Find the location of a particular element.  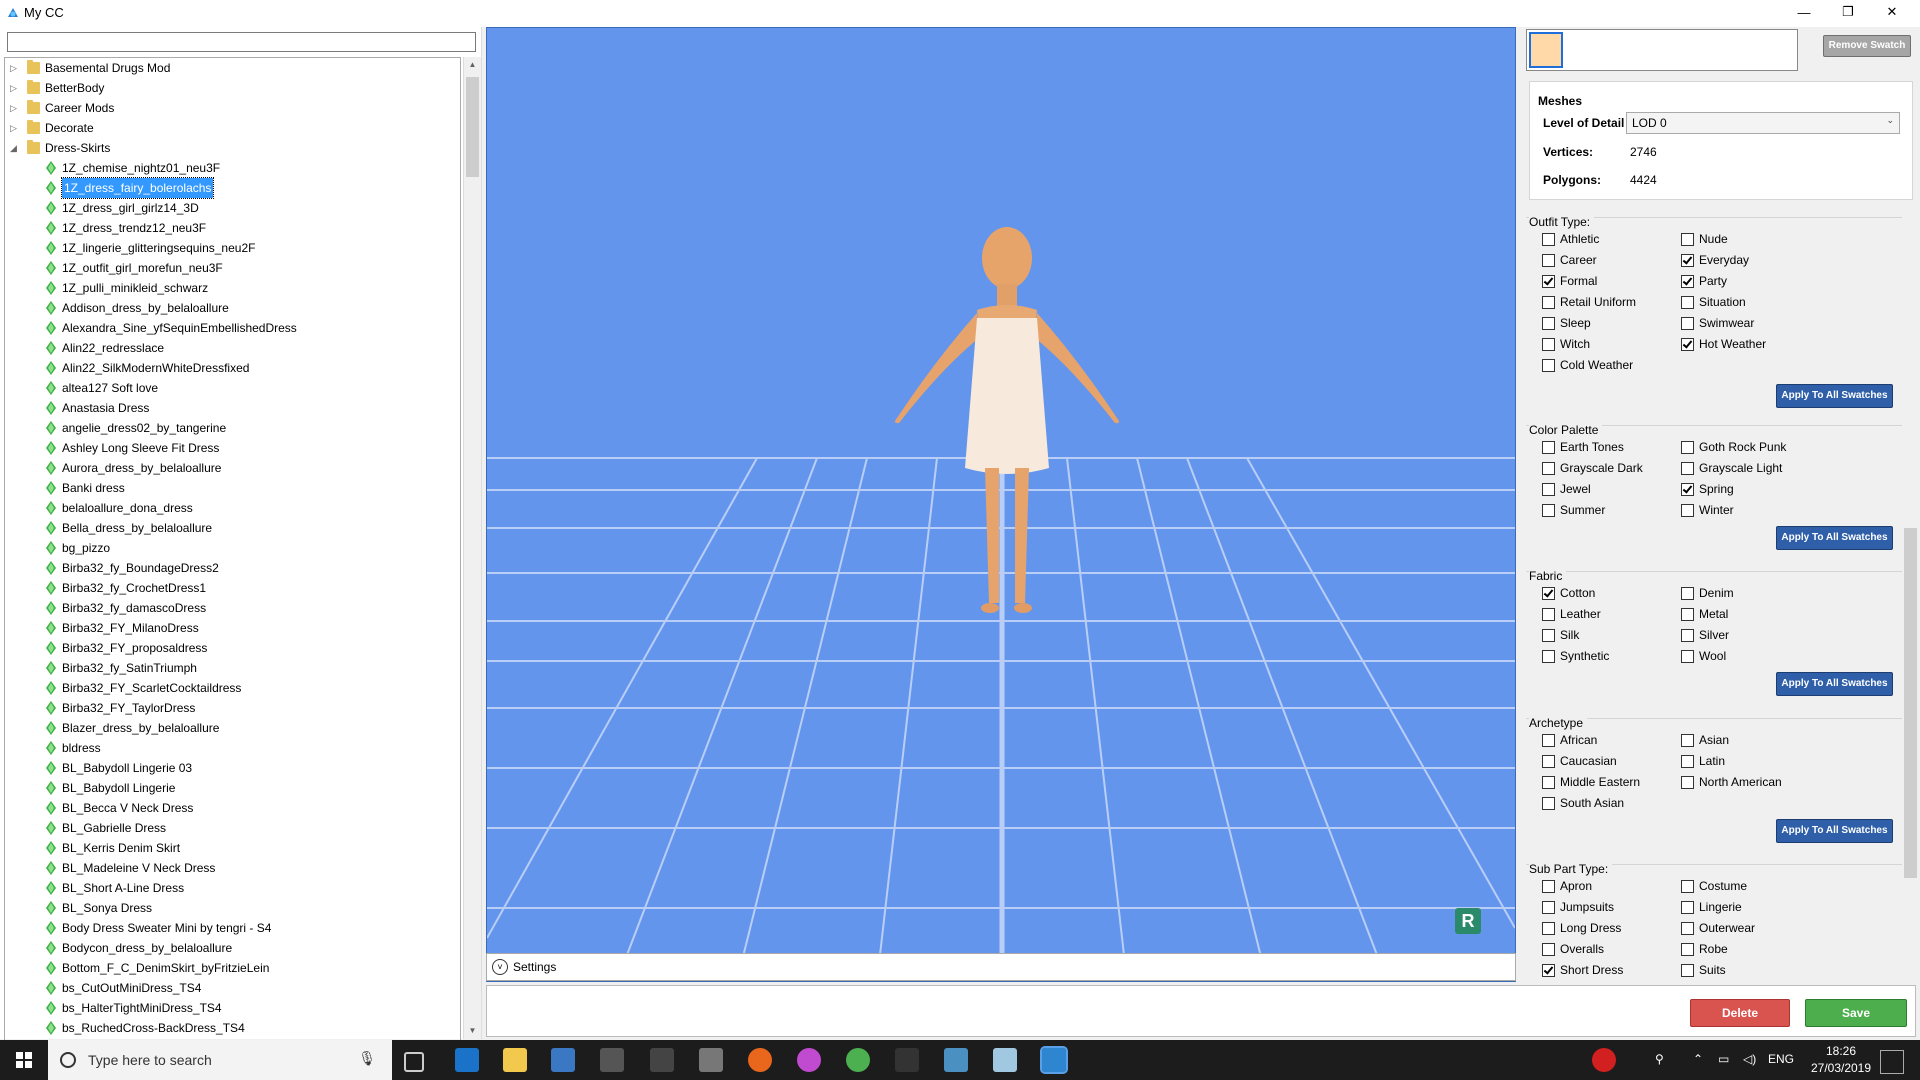

tree-item: Alexandra_Sine_yfSequinEmbellishedDress is located at coordinates (232, 328).